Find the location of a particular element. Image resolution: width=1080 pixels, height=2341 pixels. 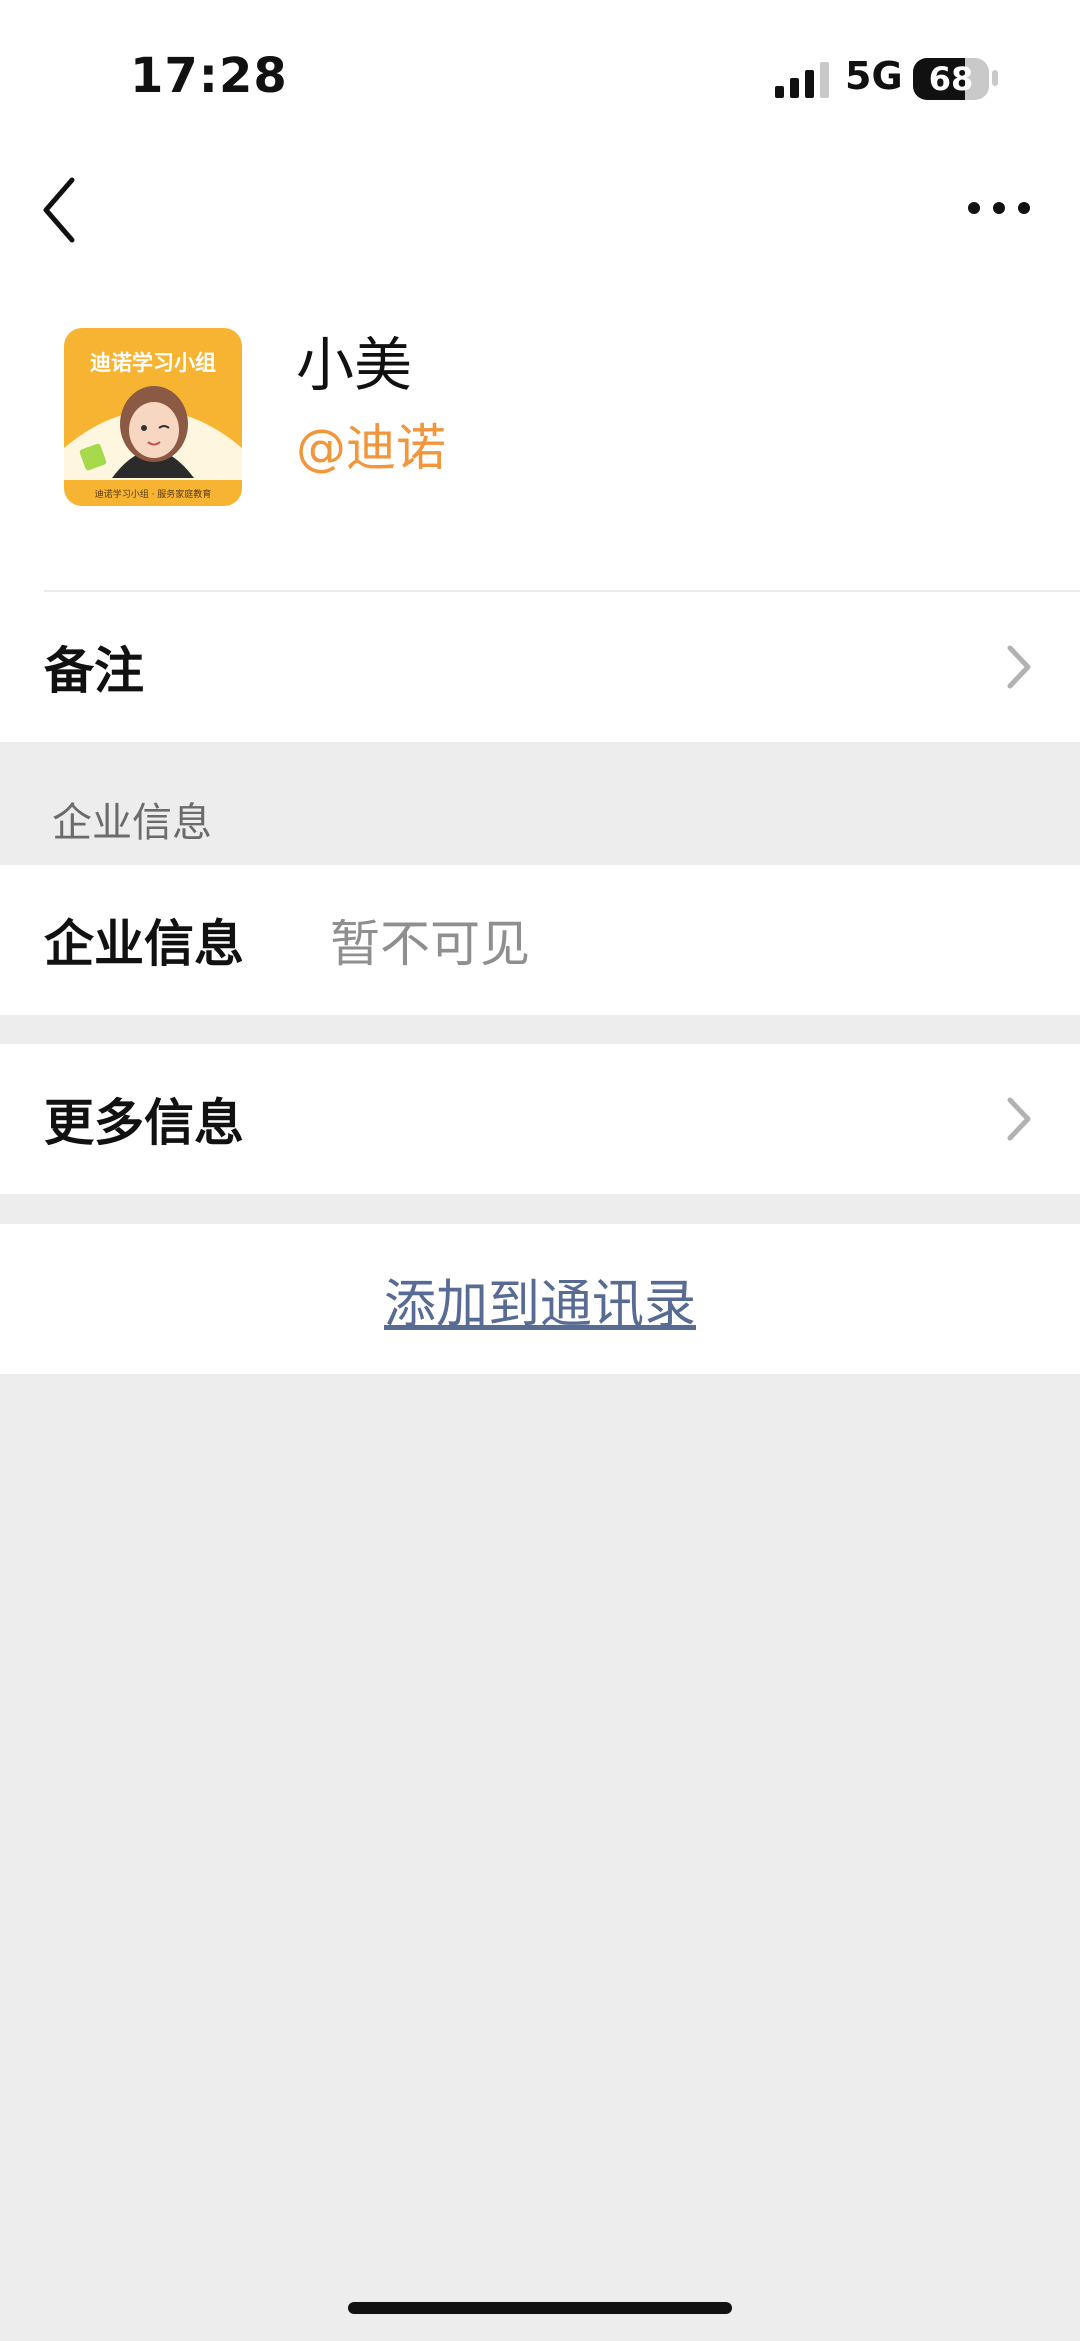

avatar-illustration: 迪诺学习小组 迪诺学习小组 · 服务家庭教育 is located at coordinates (153, 417).